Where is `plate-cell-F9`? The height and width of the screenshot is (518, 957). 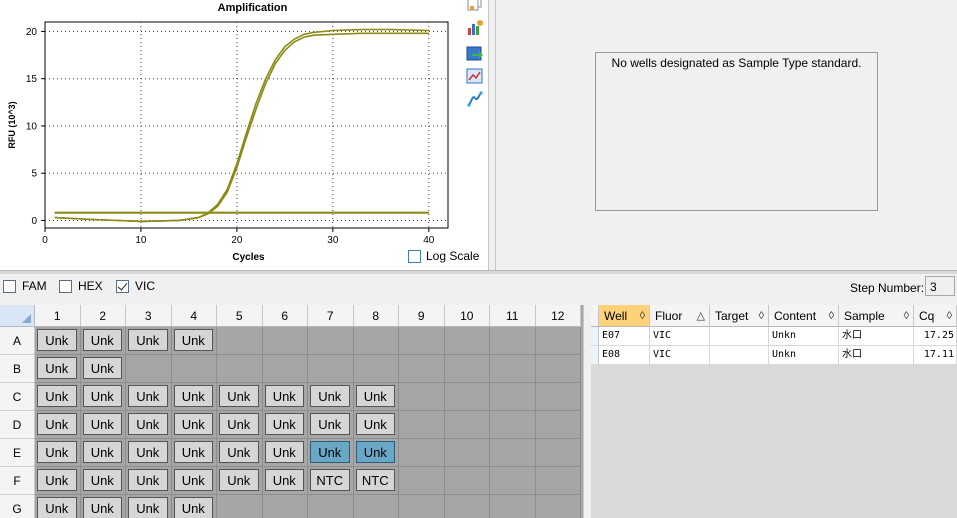
plate-cell-F9 is located at coordinates (422, 481).